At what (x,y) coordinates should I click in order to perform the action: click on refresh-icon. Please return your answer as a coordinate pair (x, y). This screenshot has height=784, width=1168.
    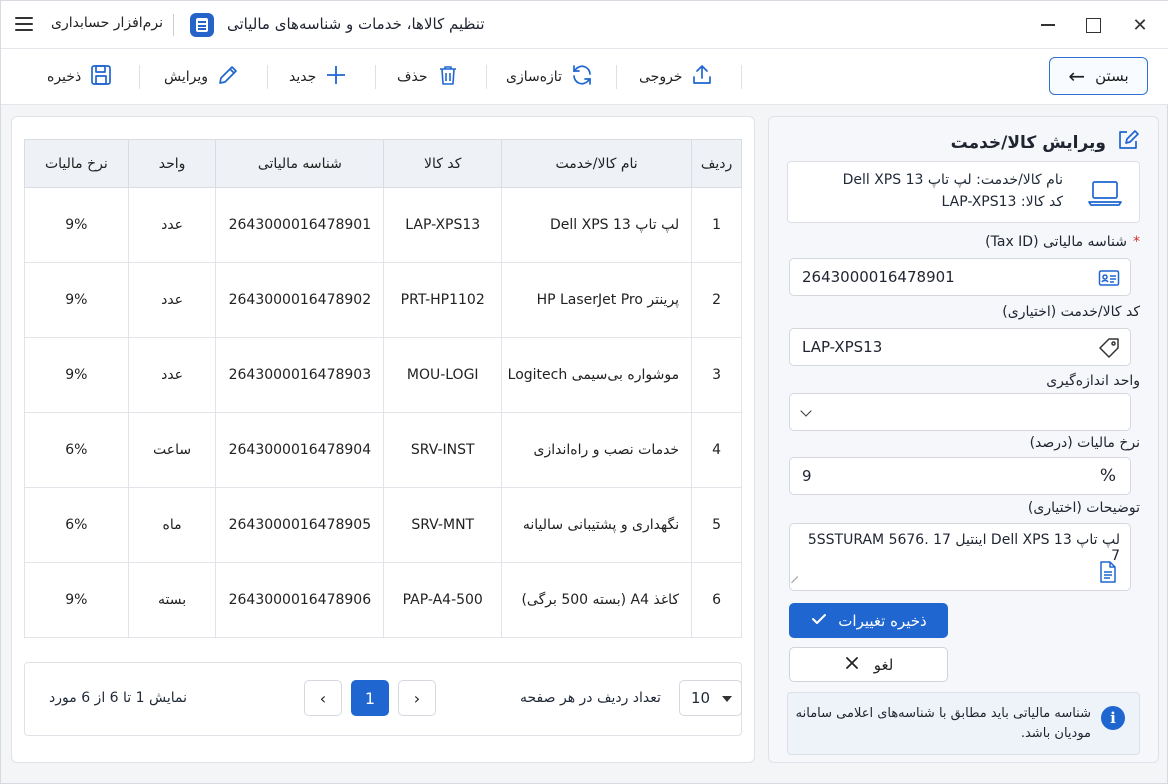
    Looking at the image, I should click on (582, 77).